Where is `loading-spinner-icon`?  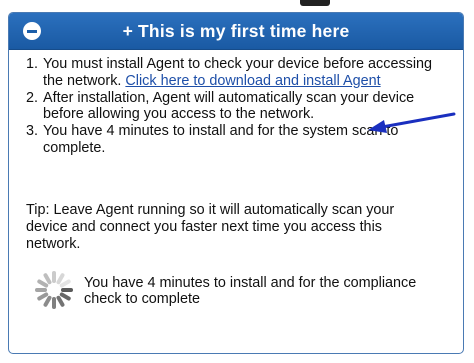 loading-spinner-icon is located at coordinates (54, 290).